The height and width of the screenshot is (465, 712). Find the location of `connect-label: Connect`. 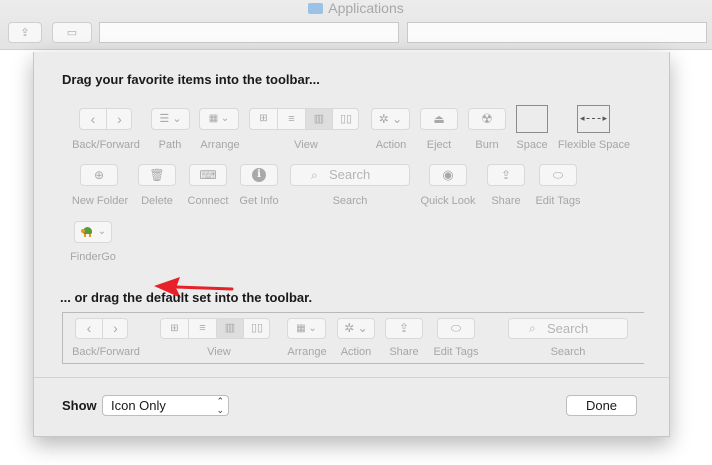

connect-label: Connect is located at coordinates (208, 201).